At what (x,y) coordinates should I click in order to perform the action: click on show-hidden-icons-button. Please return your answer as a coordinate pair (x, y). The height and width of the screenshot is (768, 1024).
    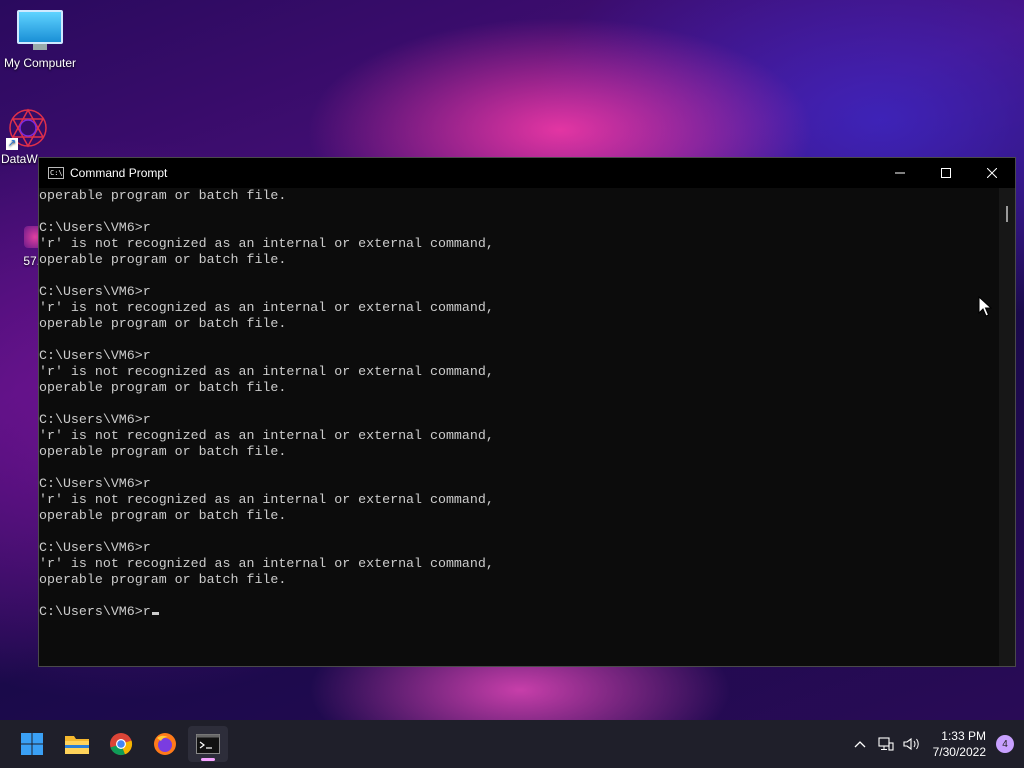
    Looking at the image, I should click on (860, 744).